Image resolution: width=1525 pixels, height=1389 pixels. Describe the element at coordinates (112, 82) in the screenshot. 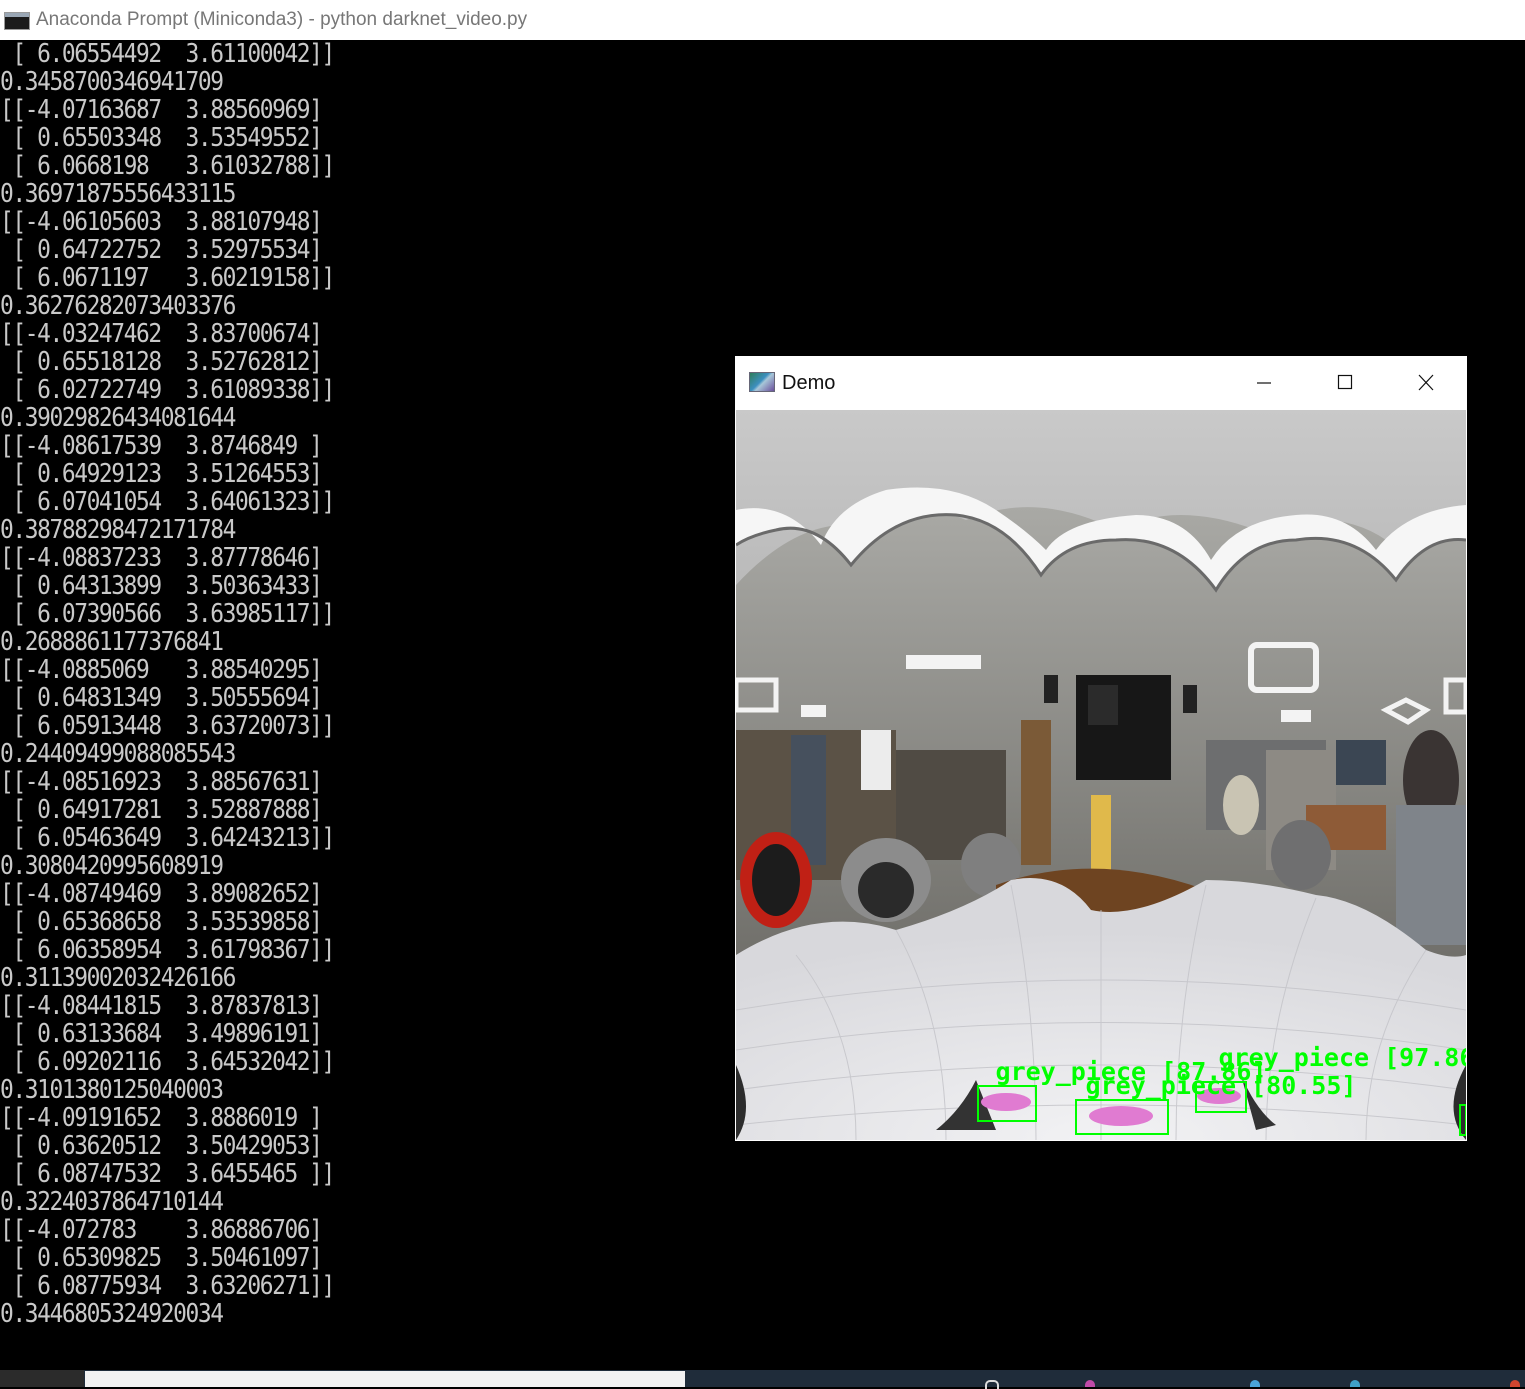

I see `console-line: 0.3458700346941709` at that location.